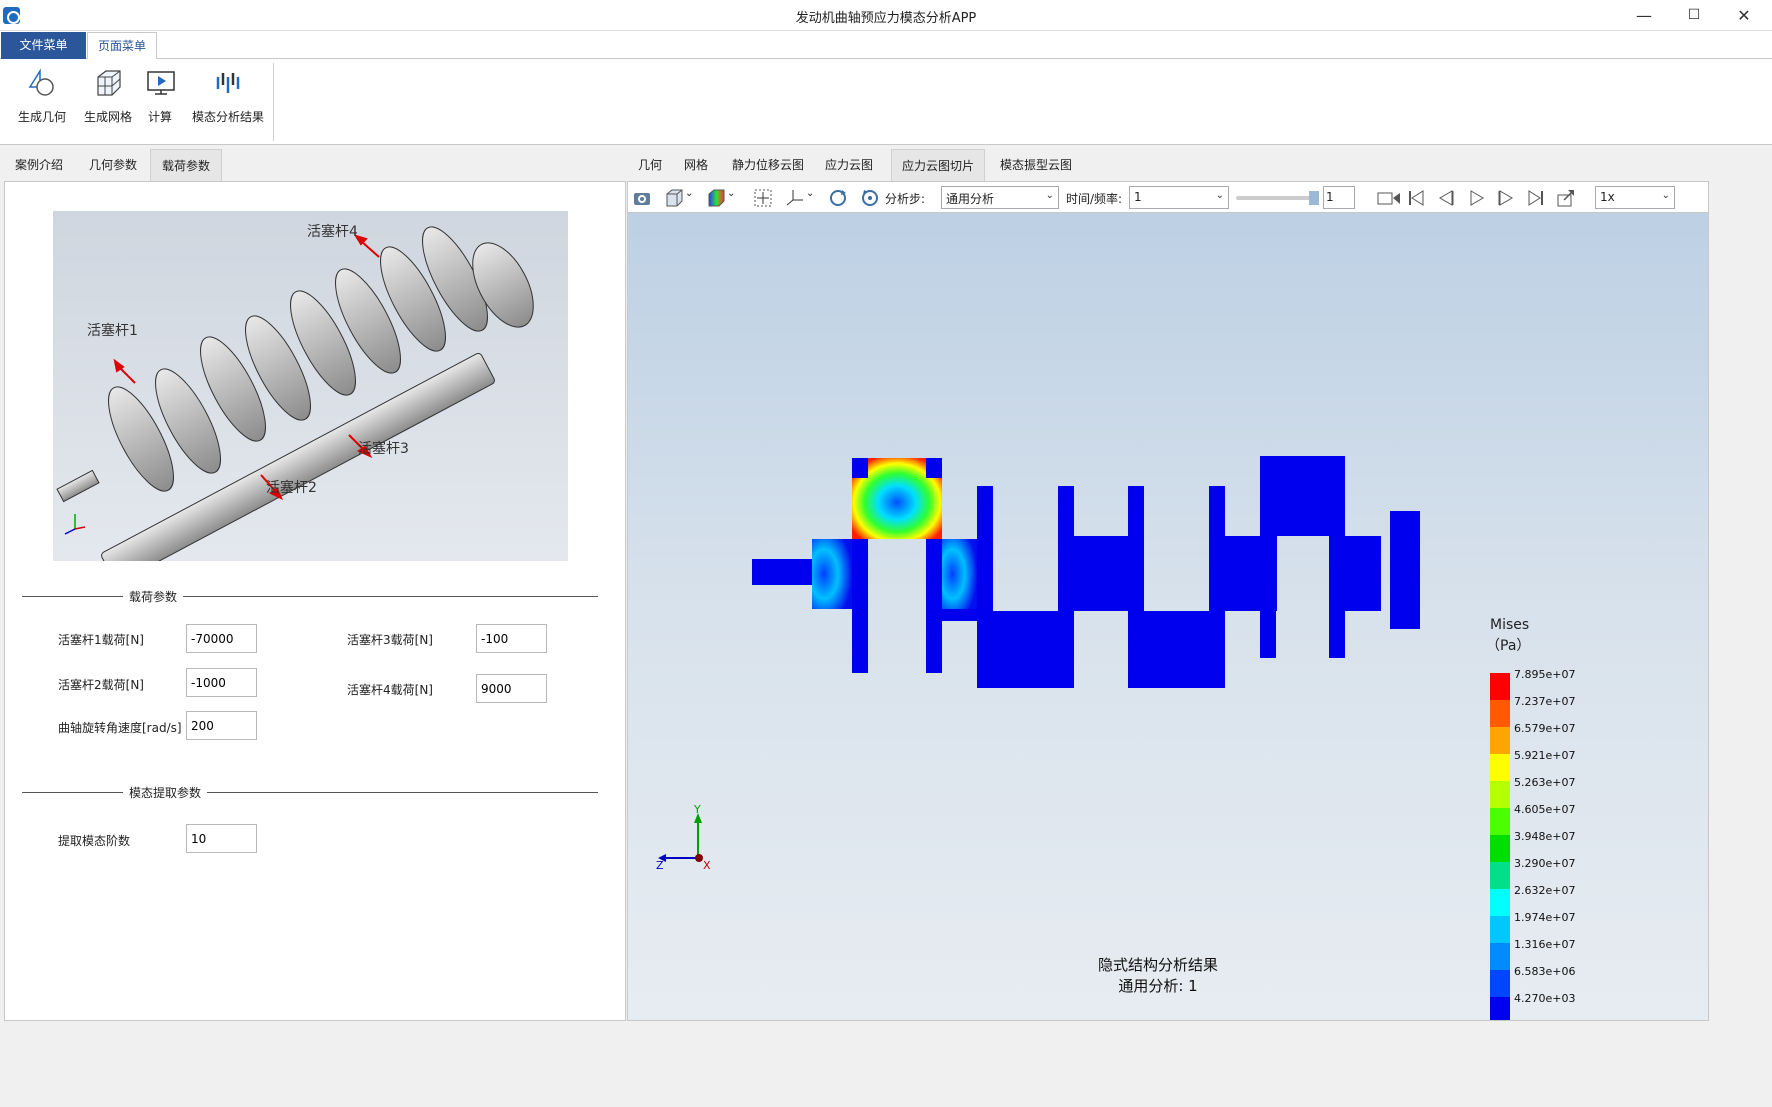 Image resolution: width=1772 pixels, height=1107 pixels. What do you see at coordinates (390, 690) in the screenshot?
I see `rod4-load-label: 活塞杆4载荷[N]` at bounding box center [390, 690].